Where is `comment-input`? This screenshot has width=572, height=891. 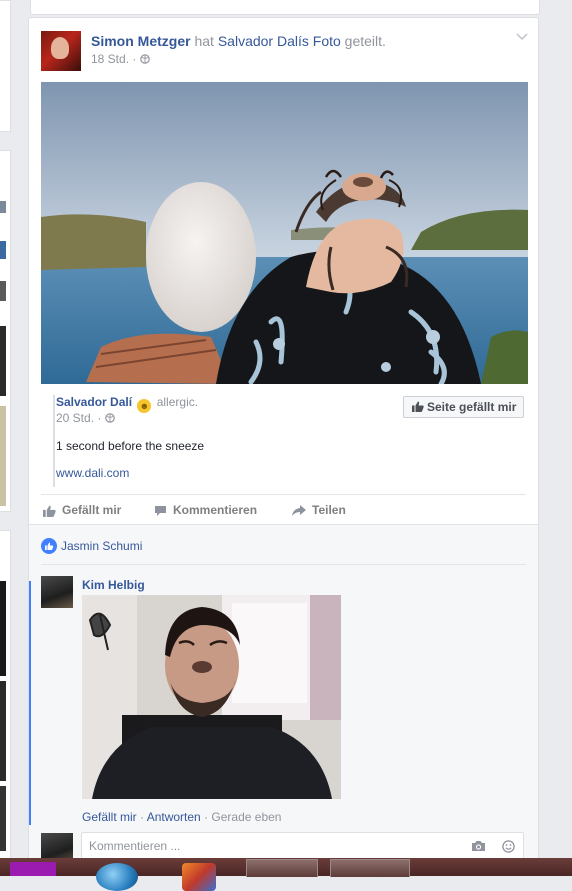 comment-input is located at coordinates (302, 846).